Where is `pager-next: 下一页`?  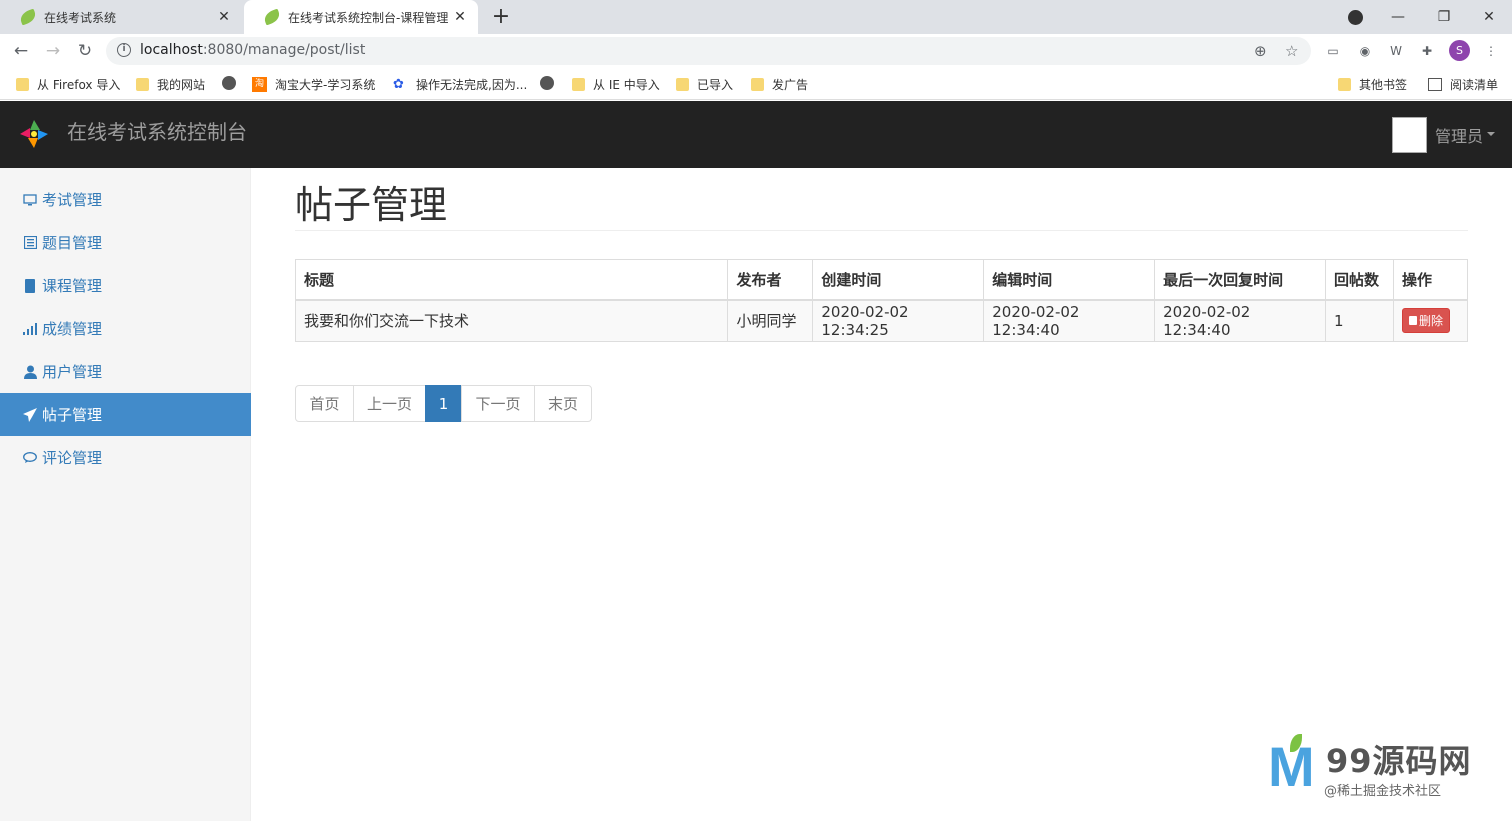
pager-next: 下一页 is located at coordinates (498, 403).